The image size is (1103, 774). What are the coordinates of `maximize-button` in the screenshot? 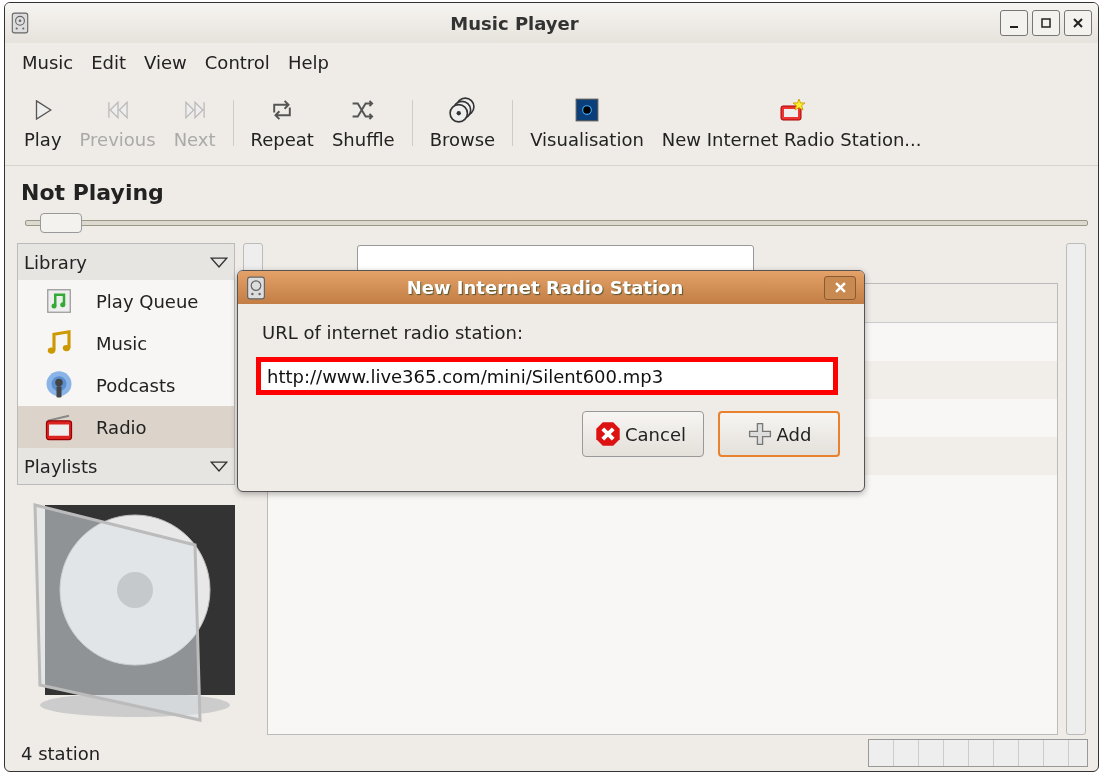 It's located at (1046, 23).